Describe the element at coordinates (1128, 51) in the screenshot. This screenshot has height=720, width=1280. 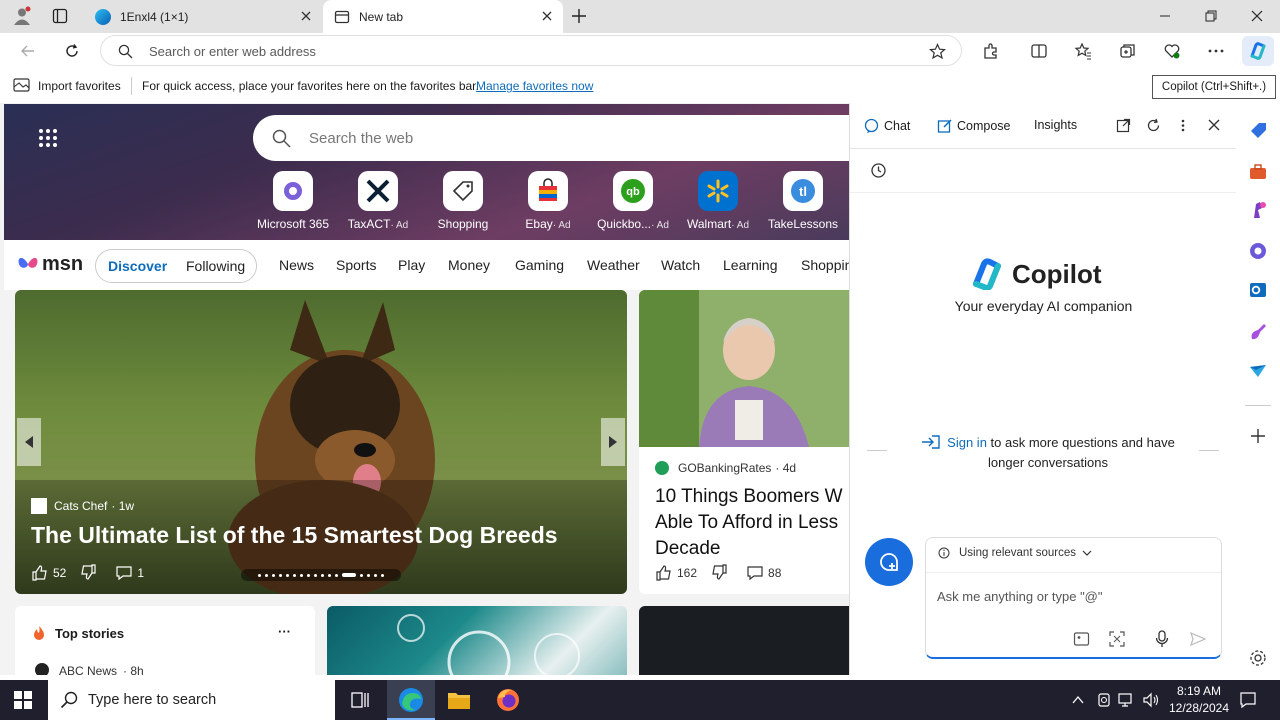
I see `collections-icon` at that location.